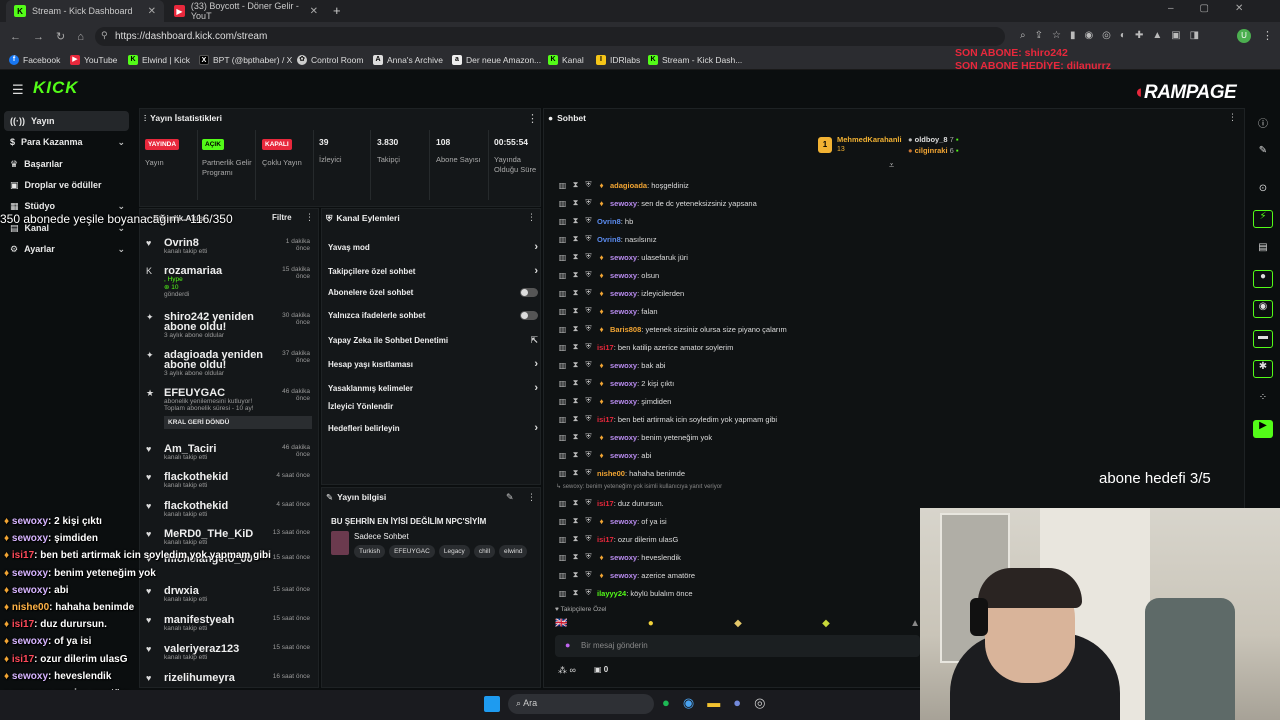 The width and height of the screenshot is (1280, 720). Describe the element at coordinates (611, 473) in the screenshot. I see `chat-username: nishe00` at that location.